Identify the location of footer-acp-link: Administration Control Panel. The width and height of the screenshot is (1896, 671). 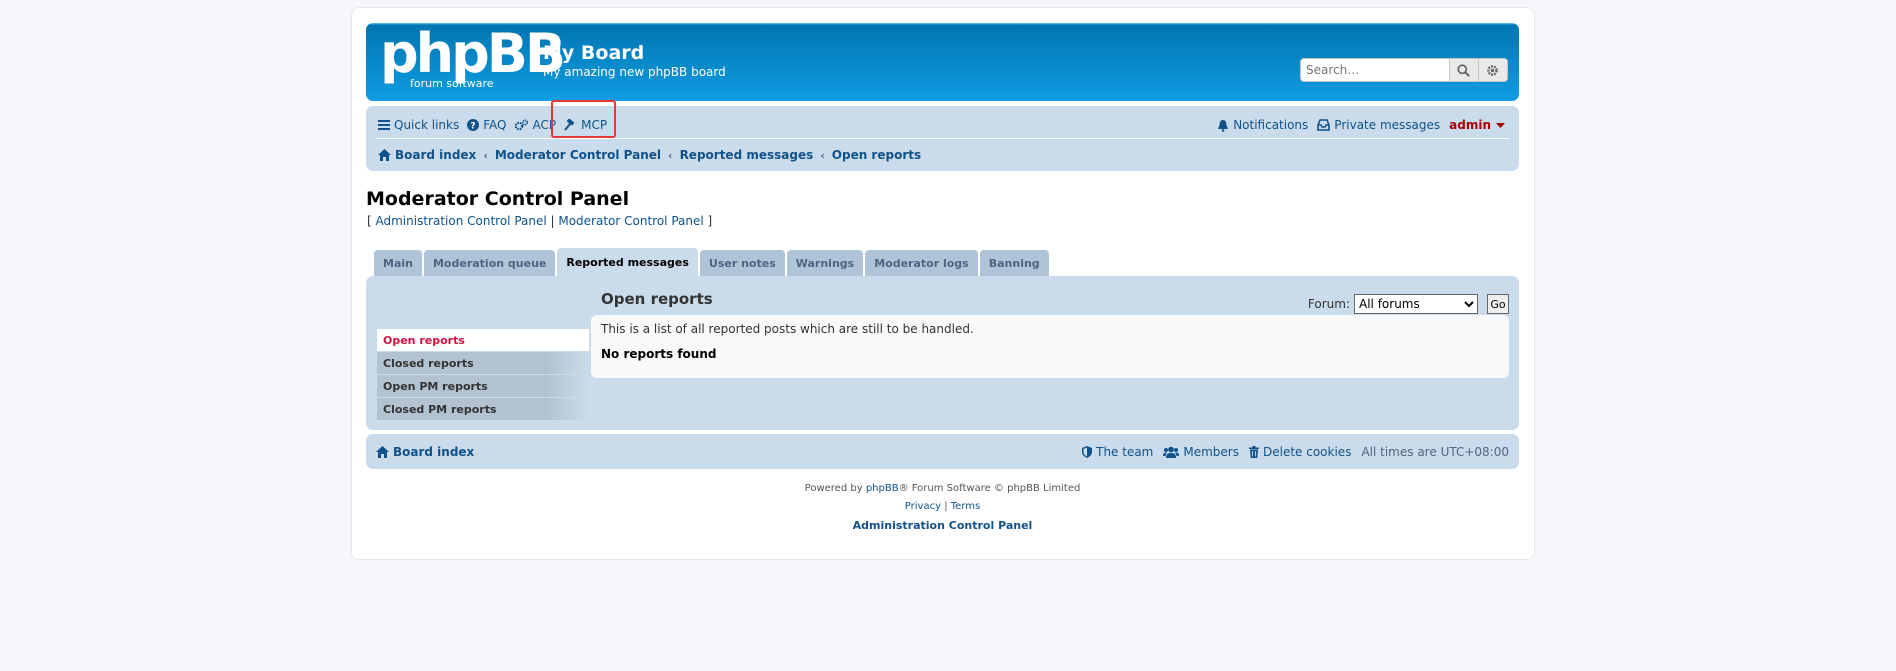
(943, 525).